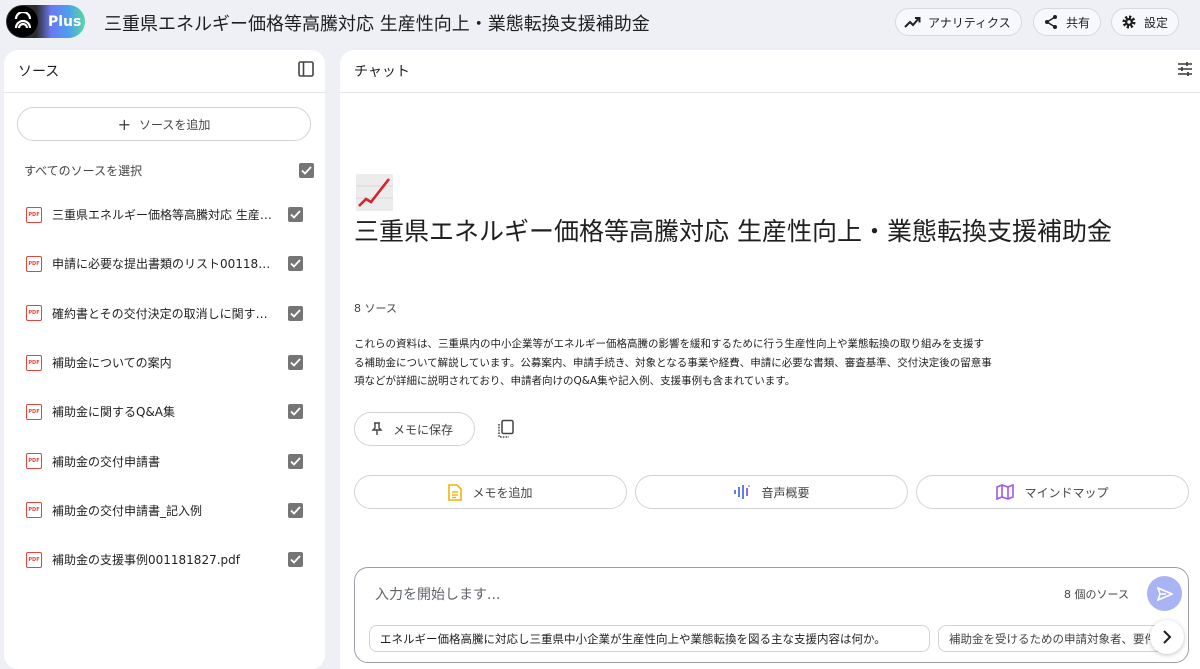 This screenshot has width=1200, height=669. Describe the element at coordinates (969, 22) in the screenshot. I see `analytics-label: アナリティクス` at that location.